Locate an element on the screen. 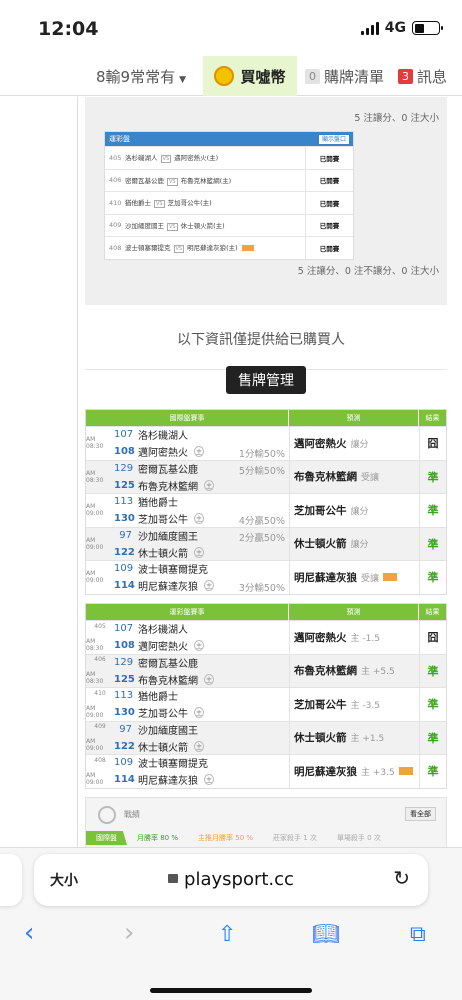 The width and height of the screenshot is (462, 1000). url-text: playsport.cc is located at coordinates (239, 879).